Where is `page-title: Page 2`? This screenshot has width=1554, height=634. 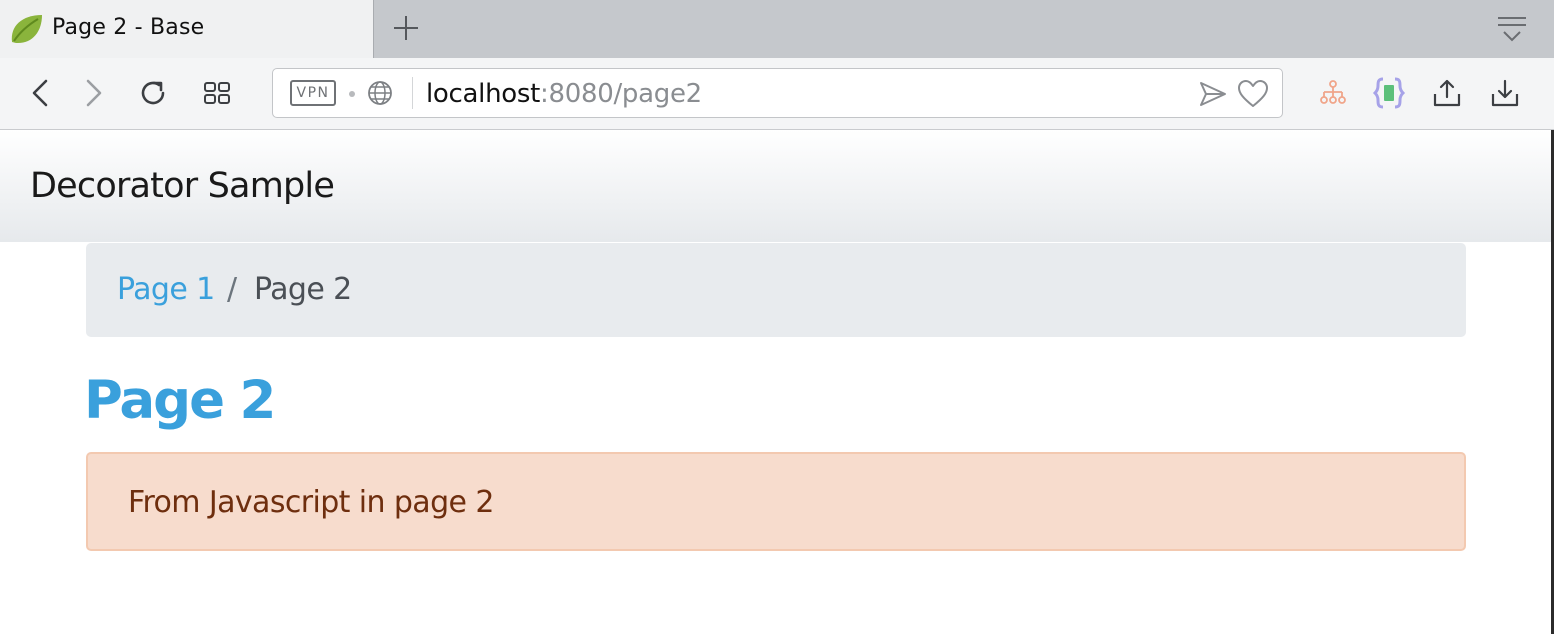
page-title: Page 2 is located at coordinates (180, 400).